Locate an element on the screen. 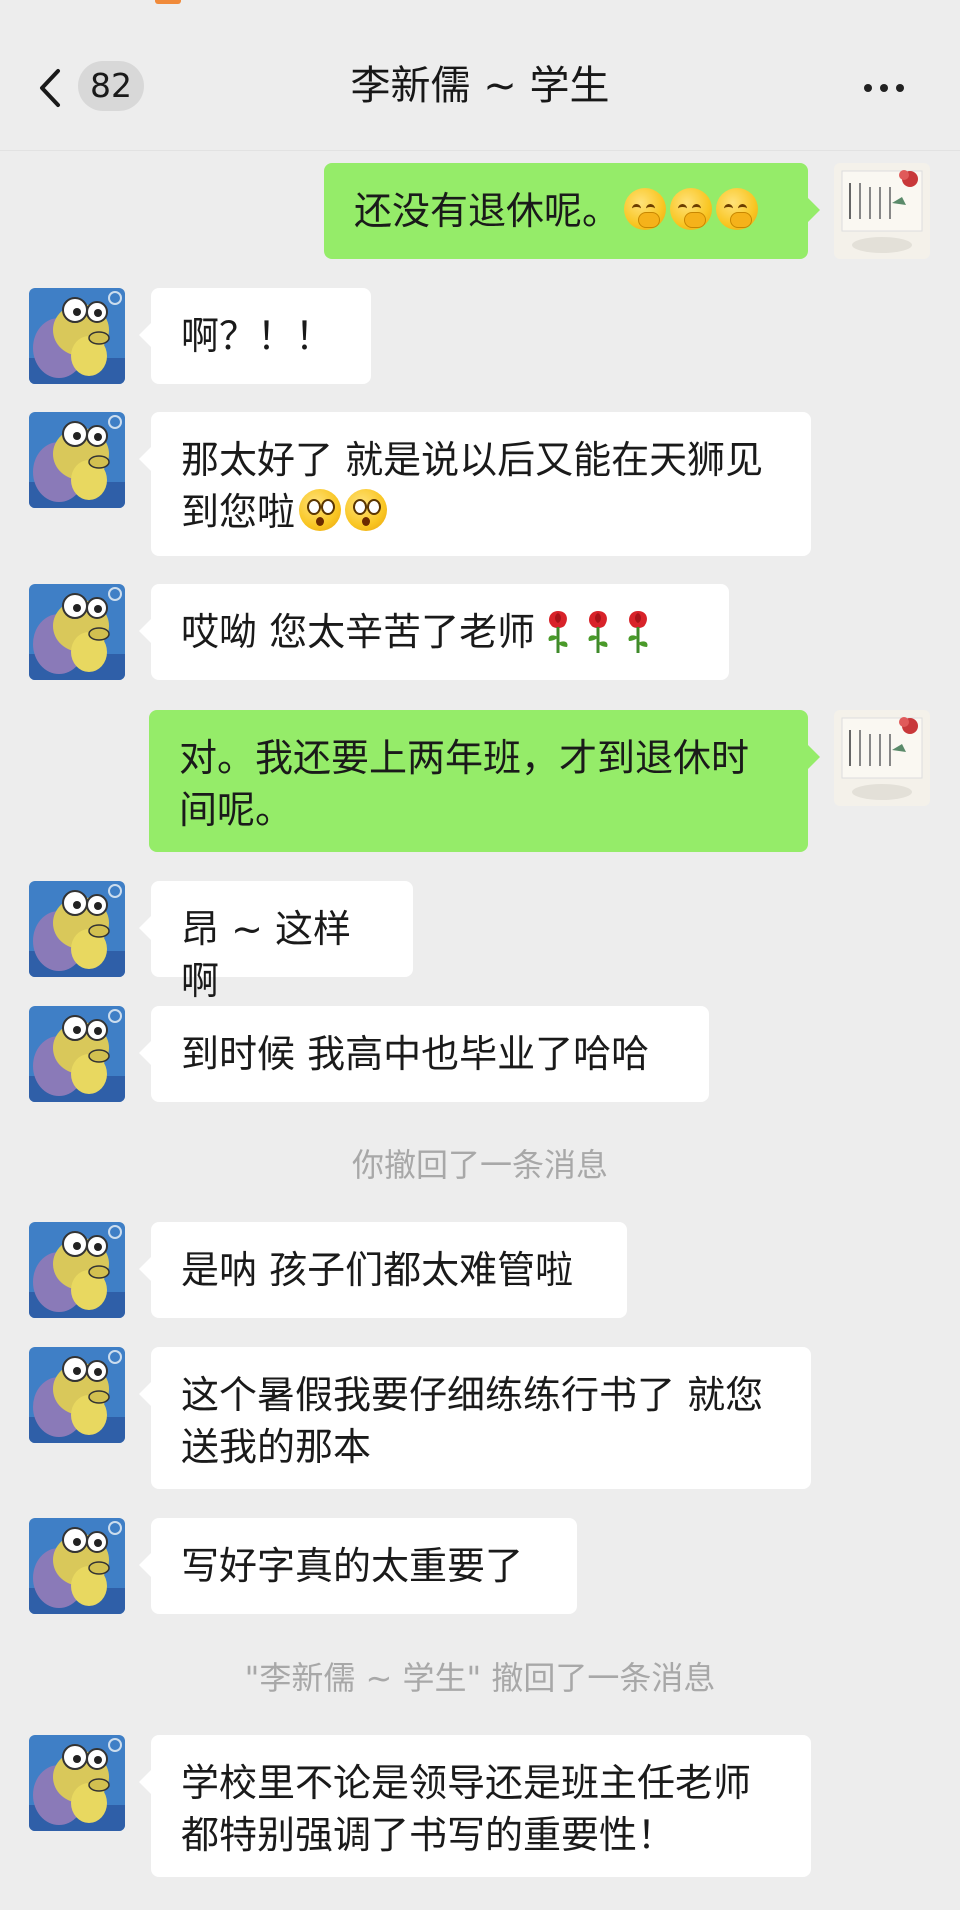 This screenshot has height=1910, width=960. message-text: 学校里不论是领导还是班主任老师 is located at coordinates (466, 1783).